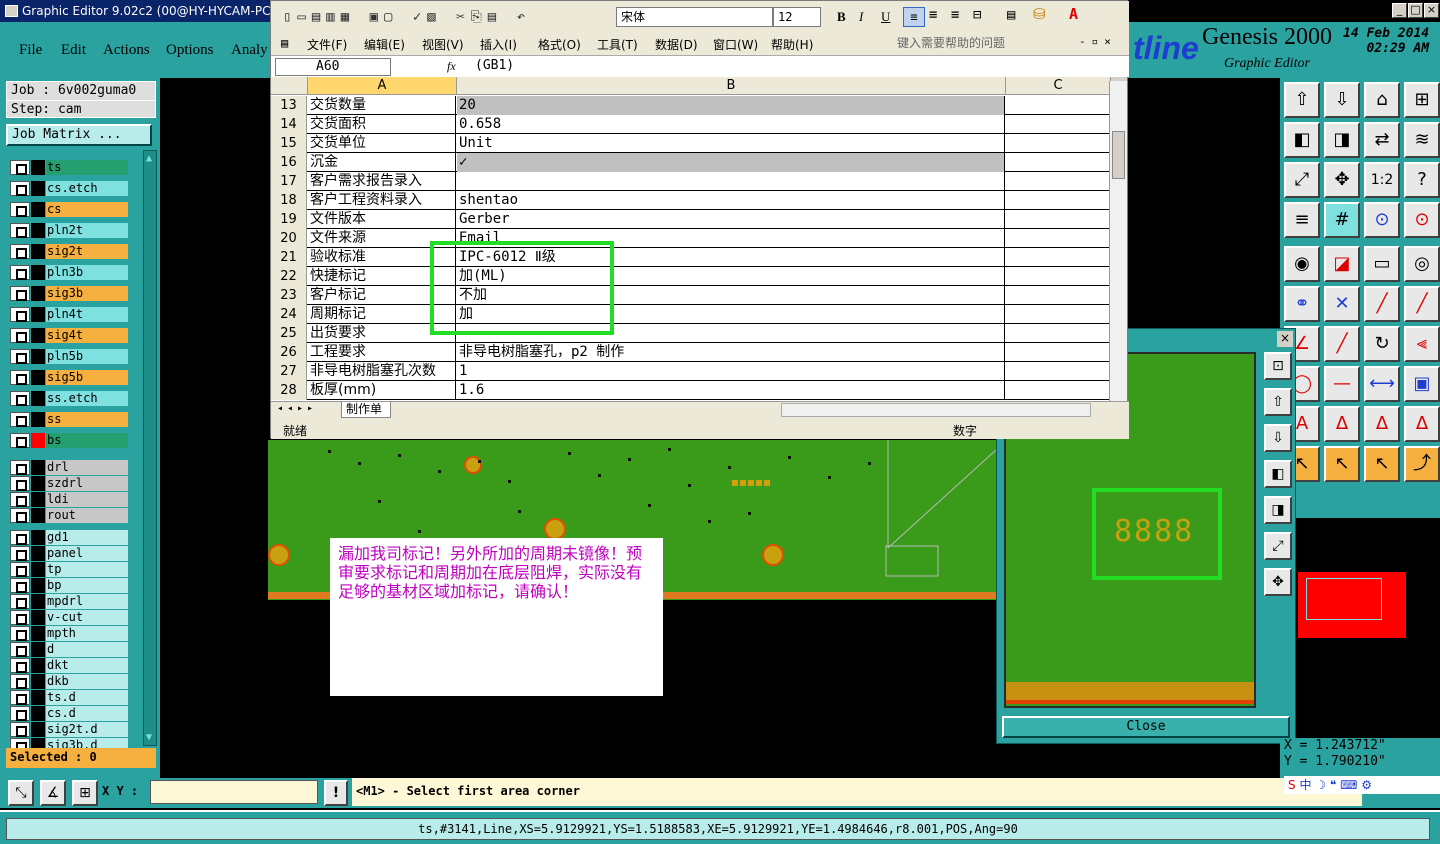  I want to click on layer-row-tp: tp, so click(69, 569).